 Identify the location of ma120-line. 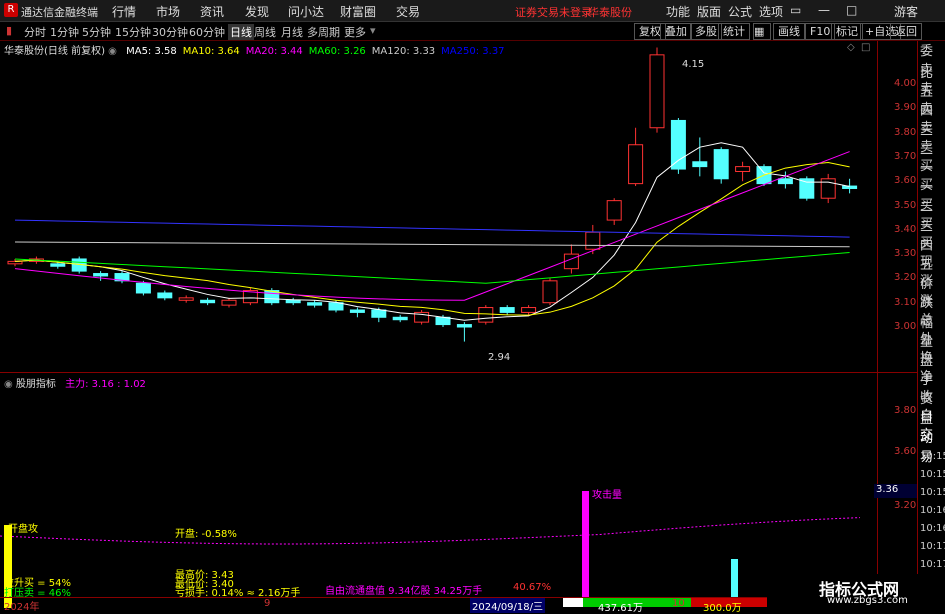
(432, 244).